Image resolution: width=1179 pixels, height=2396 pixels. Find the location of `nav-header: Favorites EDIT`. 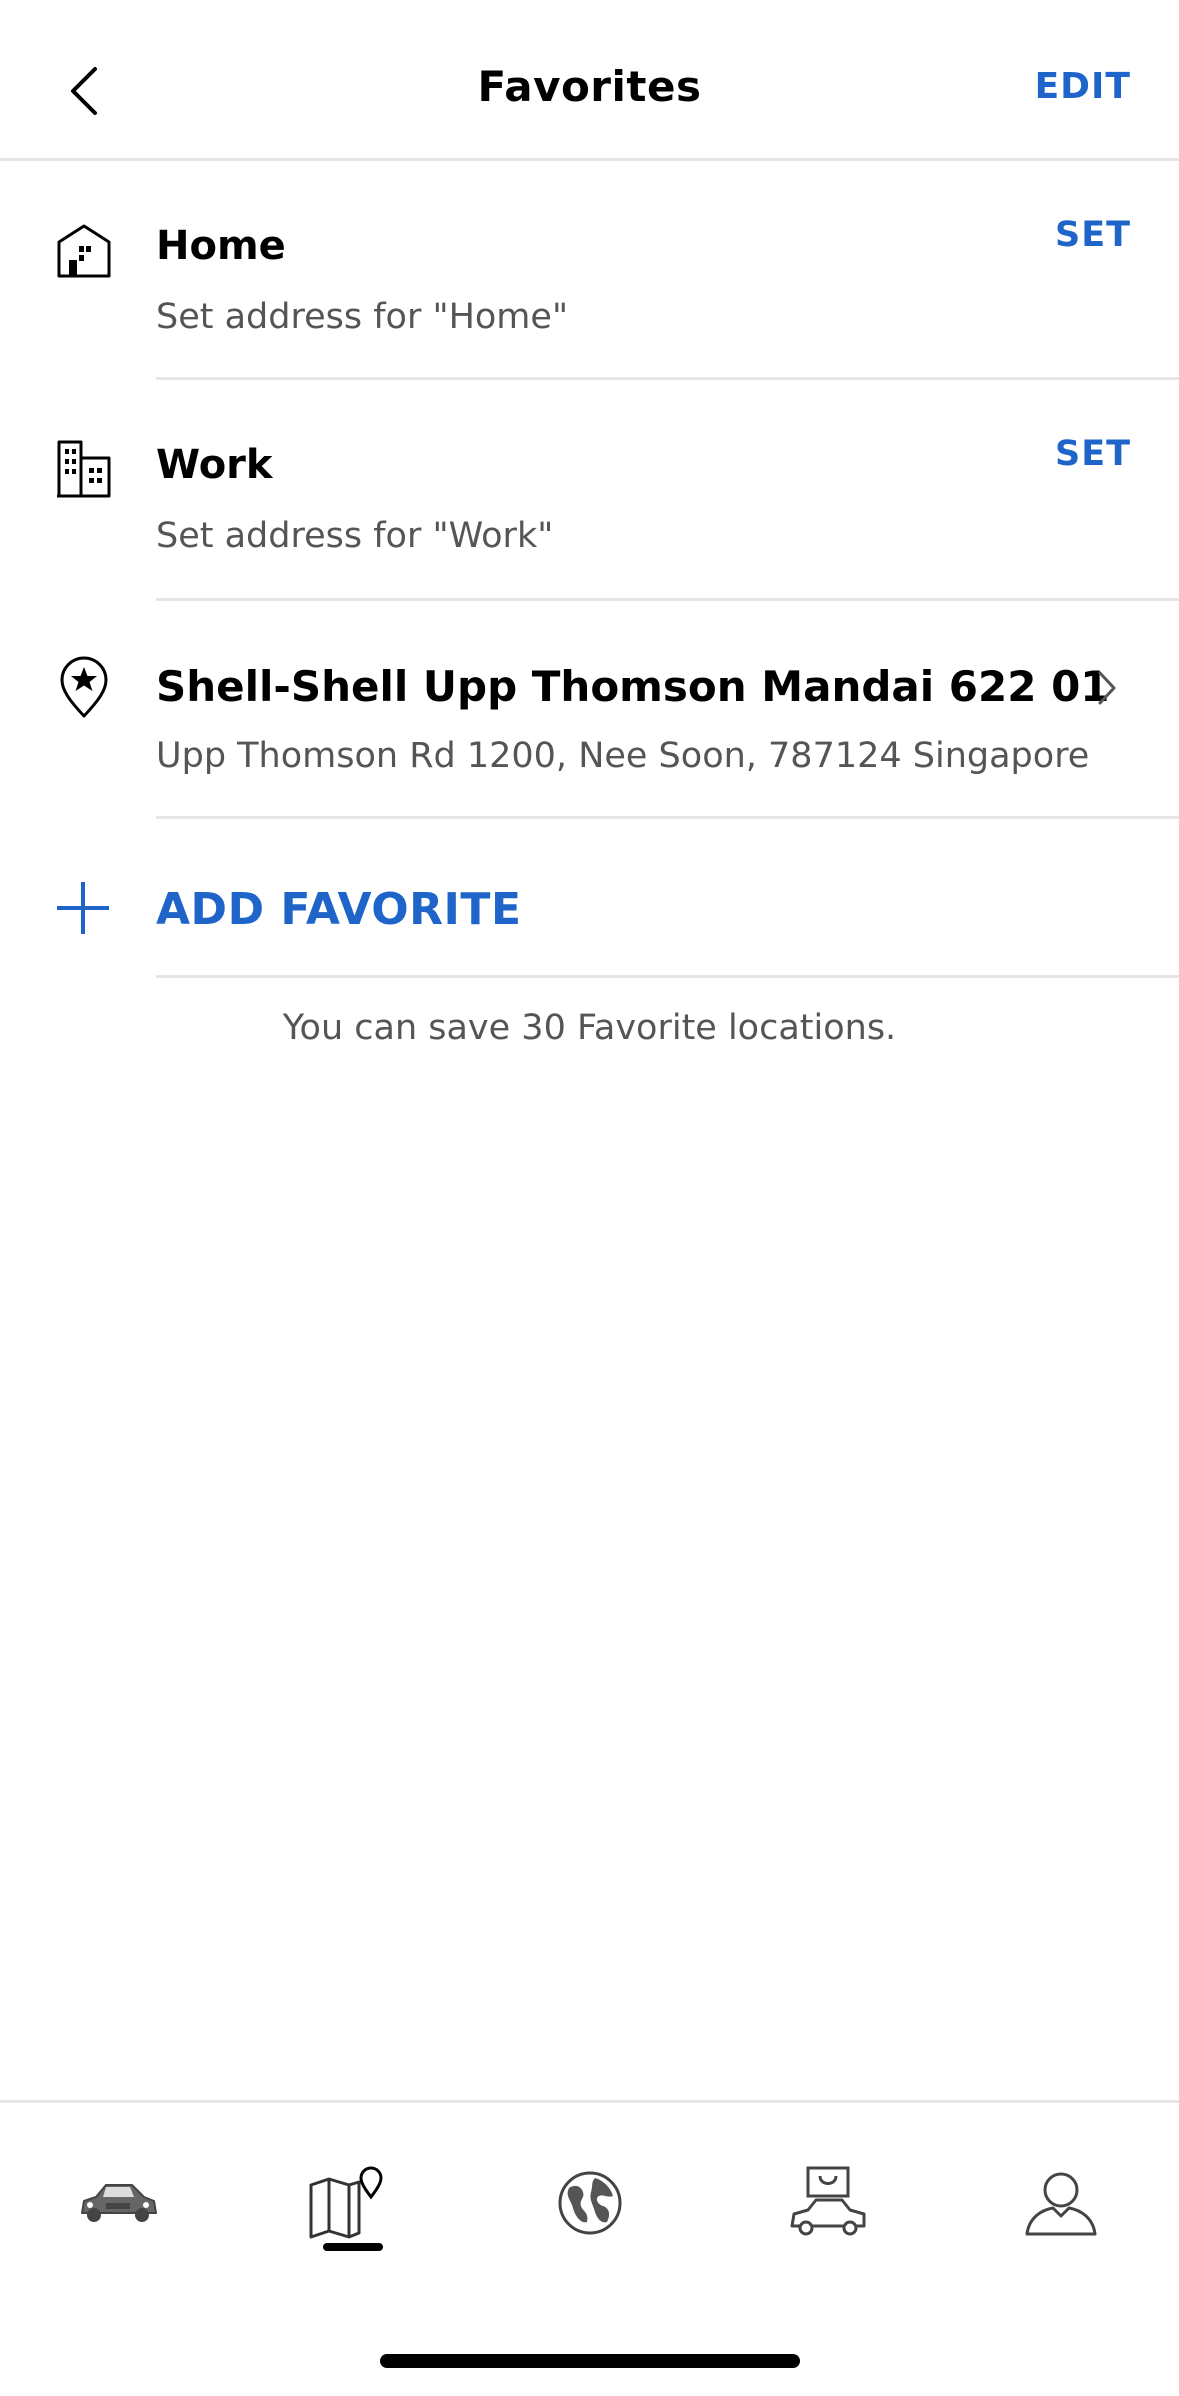

nav-header: Favorites EDIT is located at coordinates (589, 80).